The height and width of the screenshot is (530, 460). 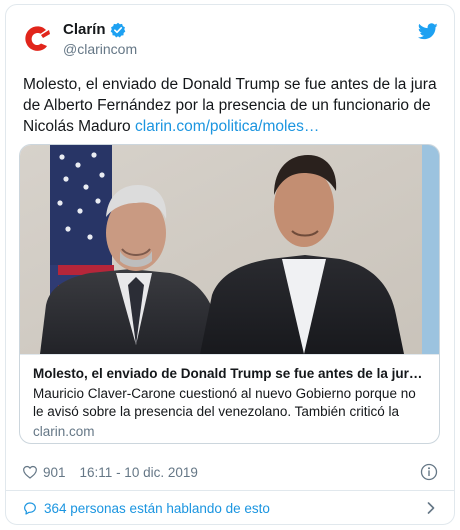 I want to click on avatar, so click(x=37, y=39).